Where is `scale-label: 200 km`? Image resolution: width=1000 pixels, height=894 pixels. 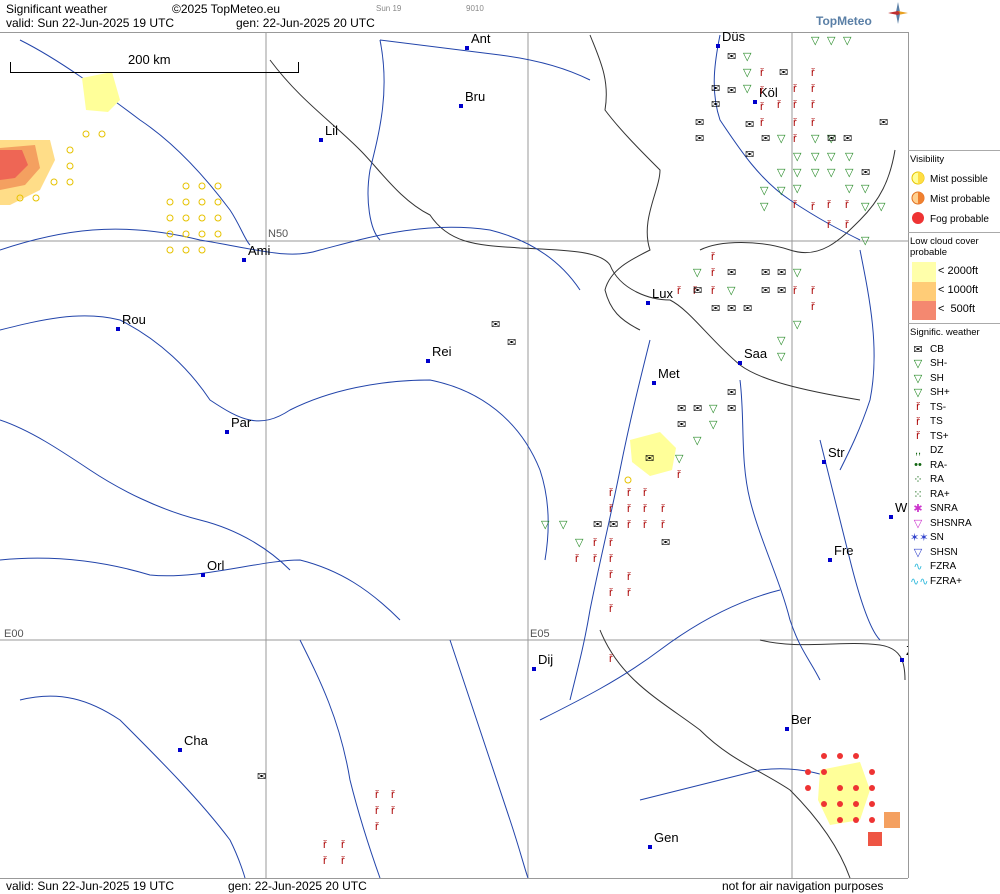
scale-label: 200 km is located at coordinates (149, 59).